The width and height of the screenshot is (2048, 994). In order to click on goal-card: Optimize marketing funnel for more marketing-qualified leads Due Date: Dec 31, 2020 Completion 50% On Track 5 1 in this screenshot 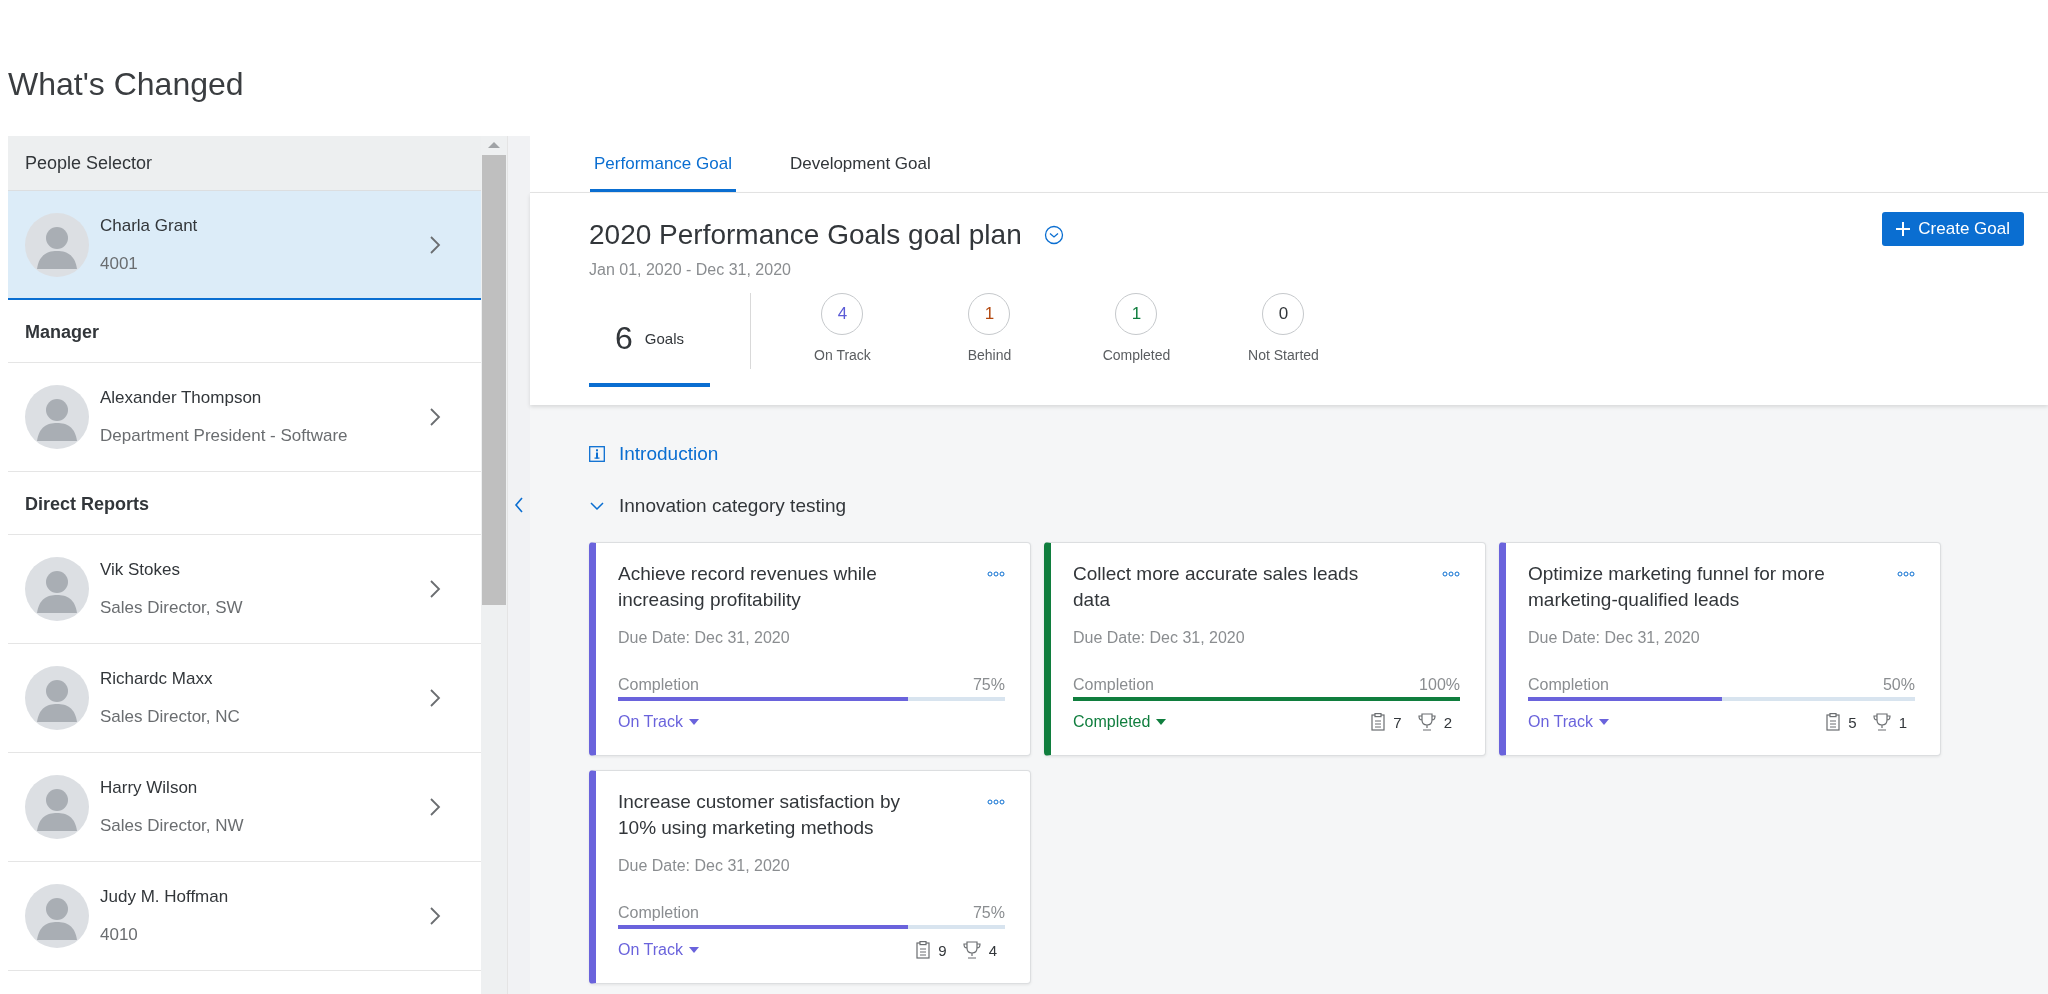, I will do `click(1720, 649)`.